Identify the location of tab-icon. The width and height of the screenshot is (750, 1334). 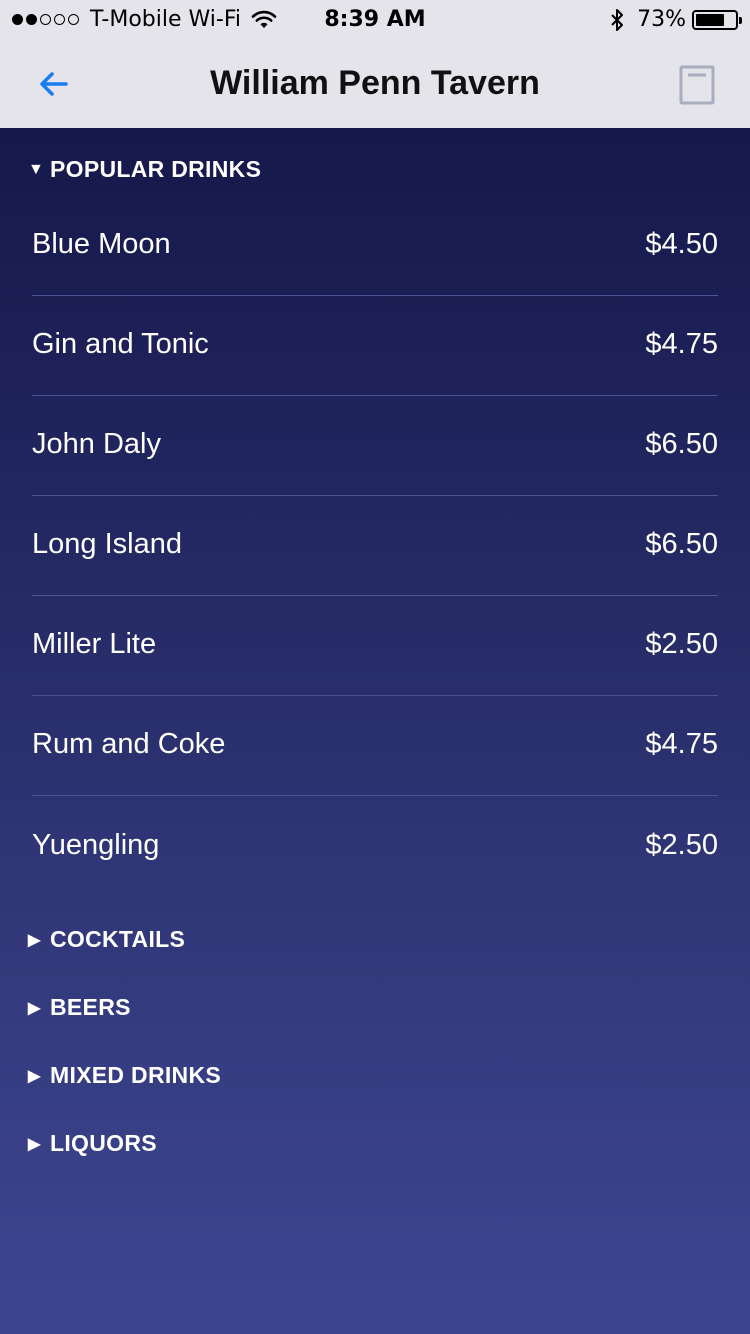
(698, 85).